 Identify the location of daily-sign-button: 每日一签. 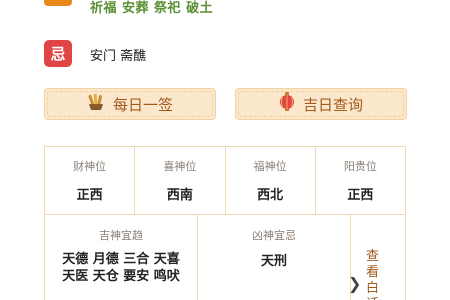
(130, 104).